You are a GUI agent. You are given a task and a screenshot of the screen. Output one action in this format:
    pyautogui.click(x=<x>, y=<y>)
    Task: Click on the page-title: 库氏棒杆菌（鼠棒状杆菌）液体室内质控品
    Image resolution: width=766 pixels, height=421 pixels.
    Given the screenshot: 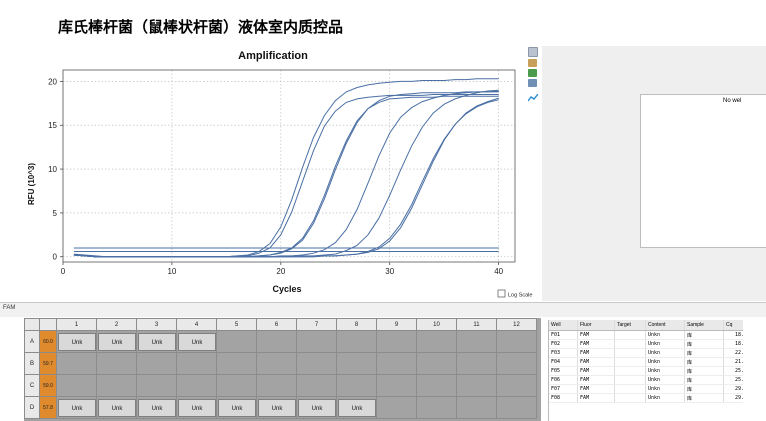 What is the action you would take?
    pyautogui.click(x=201, y=27)
    